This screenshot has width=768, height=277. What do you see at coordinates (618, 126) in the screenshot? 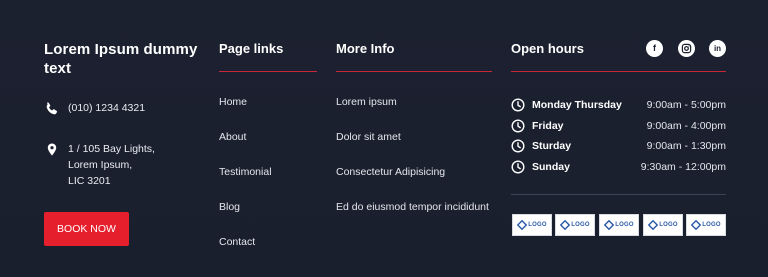
I see `hours-row: Friday 9:00am - 4:00pm` at bounding box center [618, 126].